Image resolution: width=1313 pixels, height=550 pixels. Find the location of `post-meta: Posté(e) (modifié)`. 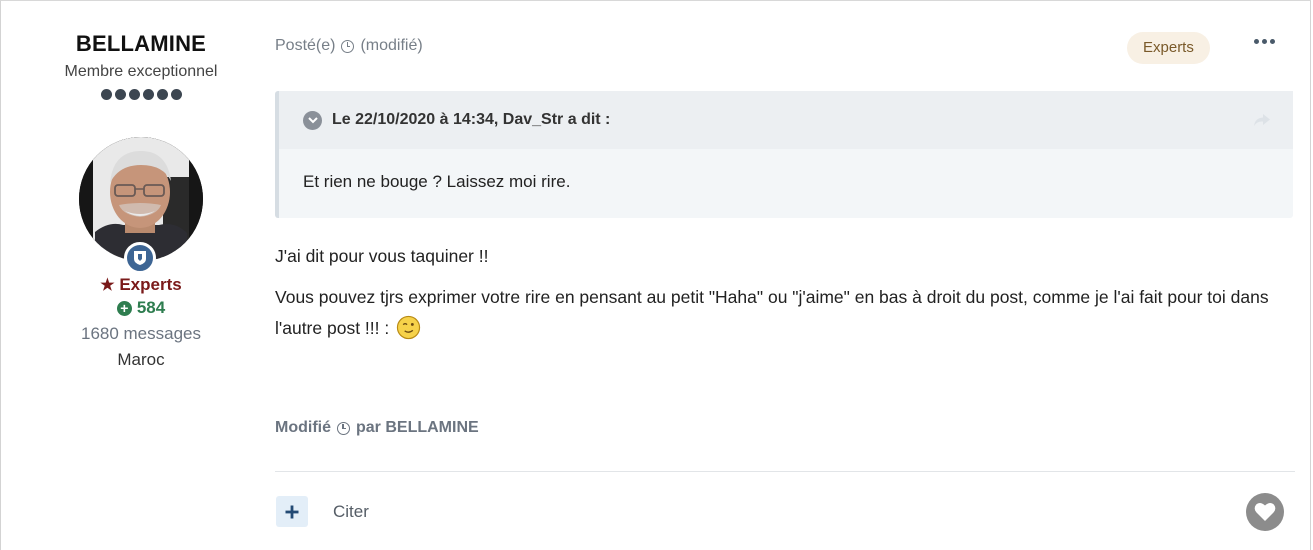

post-meta: Posté(e) (modifié) is located at coordinates (349, 46).